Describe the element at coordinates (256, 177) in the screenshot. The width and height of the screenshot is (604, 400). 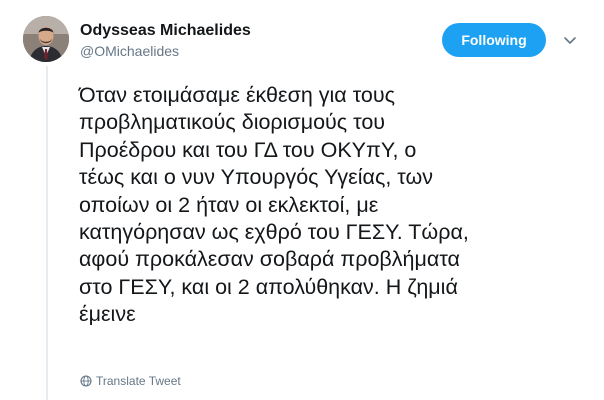
I see `tweet-text-line: τέως και ο νυν Υπουργός Υγείας, των` at that location.